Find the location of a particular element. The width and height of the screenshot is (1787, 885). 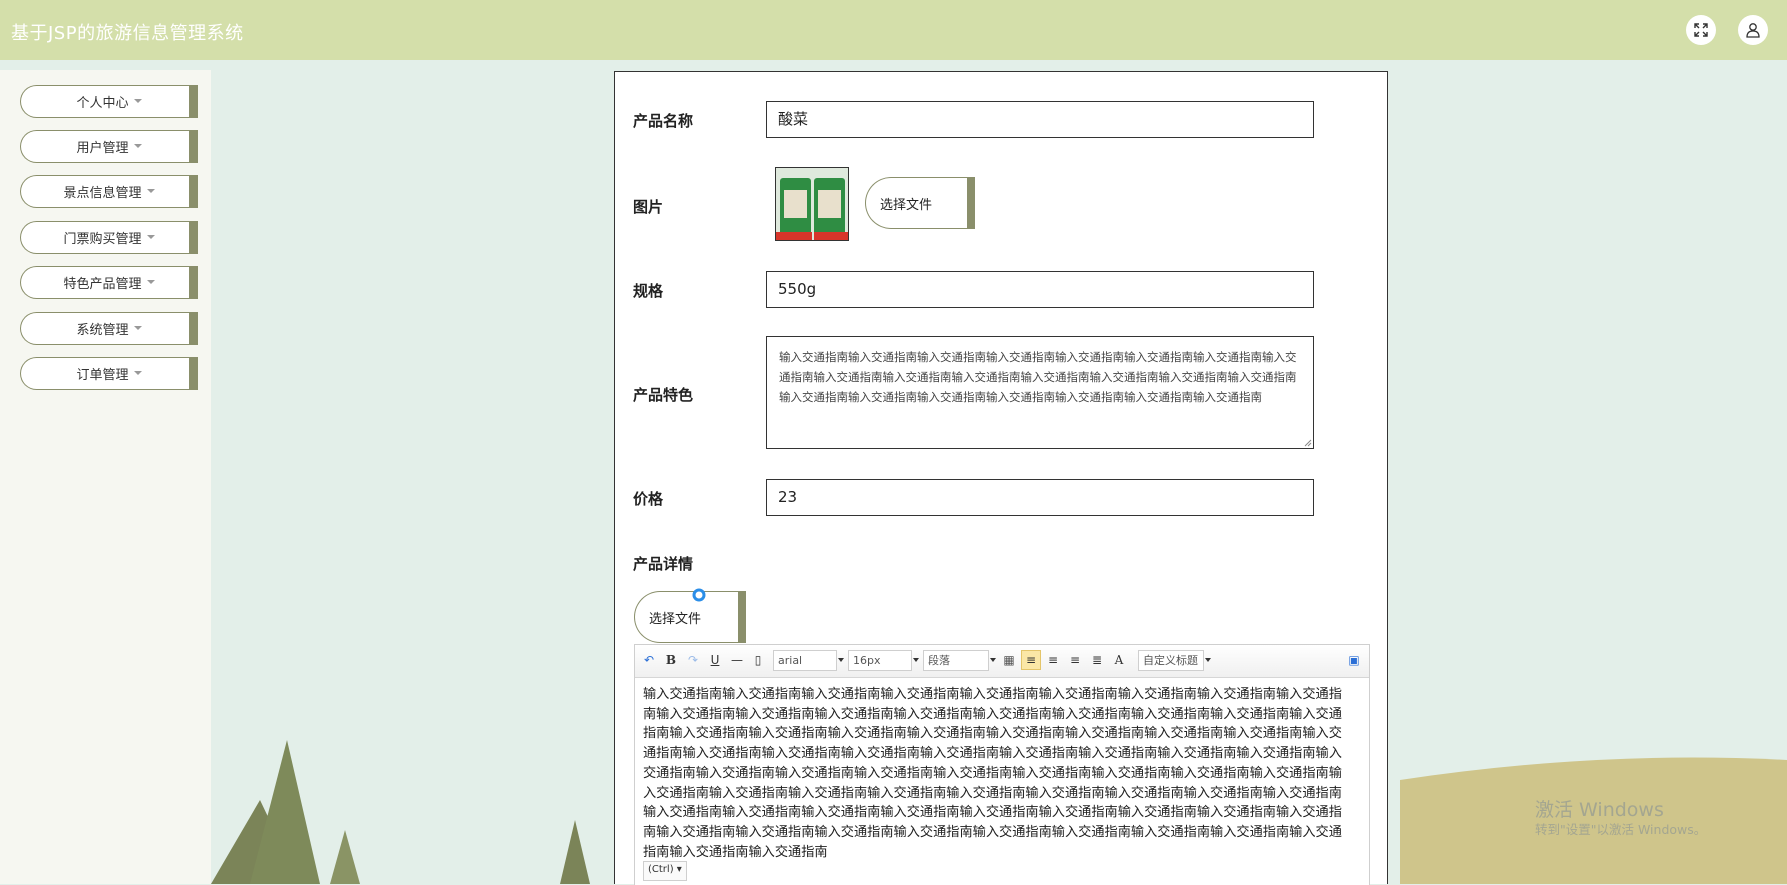

product-name-label: 产品名称 is located at coordinates (663, 121).